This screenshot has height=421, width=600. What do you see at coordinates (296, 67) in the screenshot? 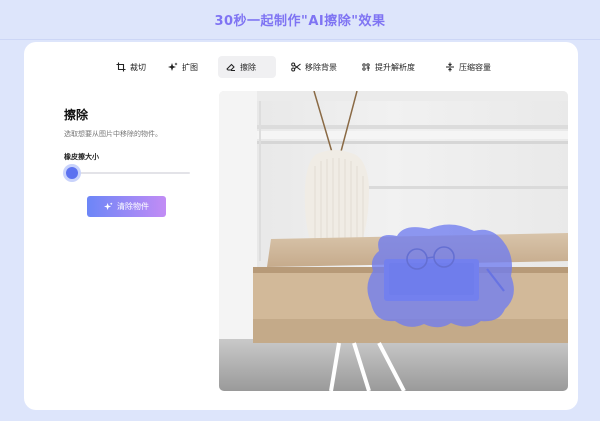
I see `scissors-icon` at bounding box center [296, 67].